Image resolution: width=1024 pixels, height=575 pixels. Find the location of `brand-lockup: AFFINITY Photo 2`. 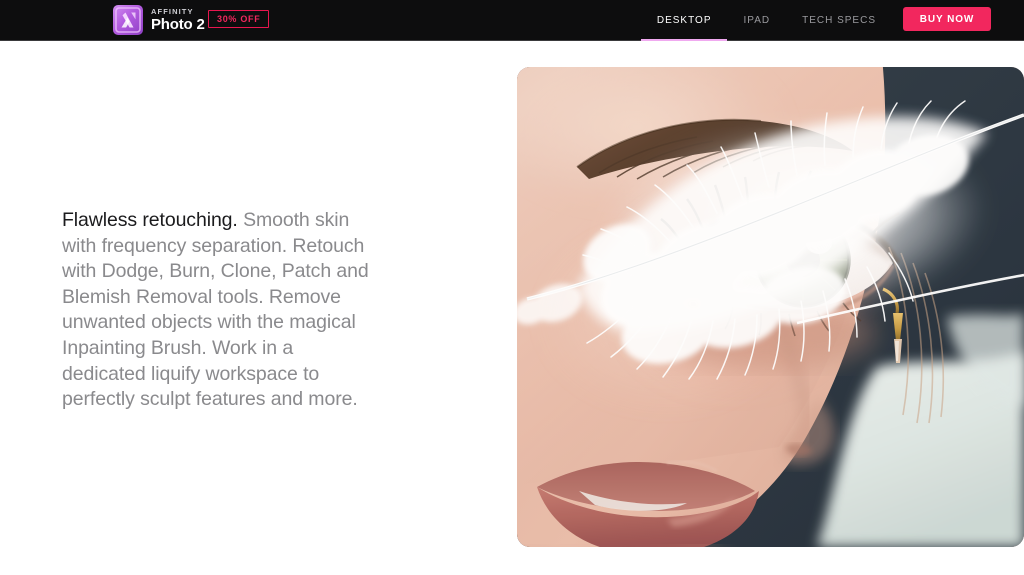

brand-lockup: AFFINITY Photo 2 is located at coordinates (159, 20).